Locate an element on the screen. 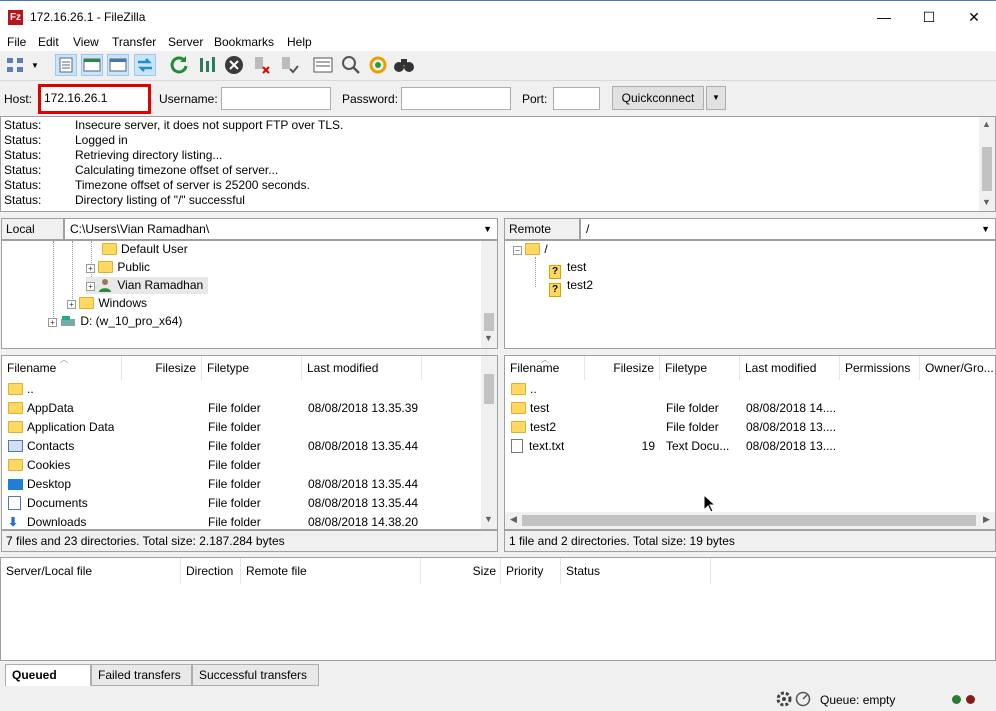 The image size is (996, 711). tree-item-selected: + Vian Ramadhan is located at coordinates (147, 285).